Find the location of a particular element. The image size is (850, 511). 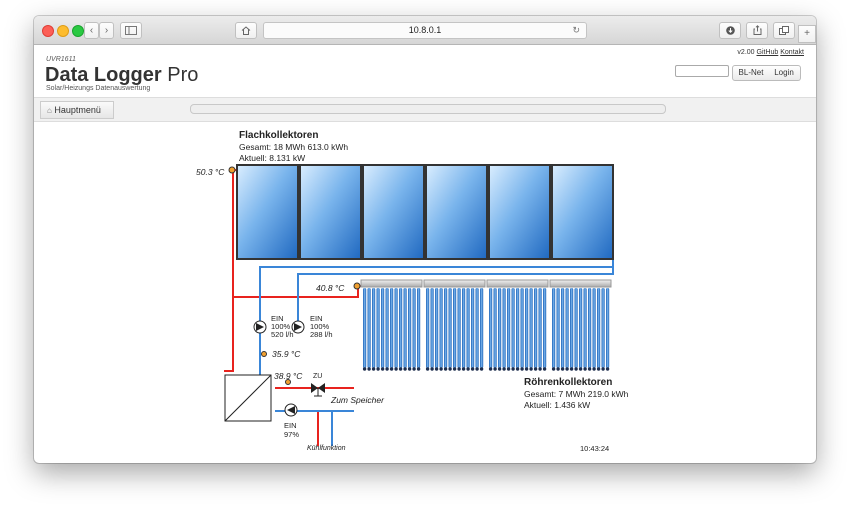

tube-total: Gesamt: 7 MWh 219.0 kWh is located at coordinates (576, 394).